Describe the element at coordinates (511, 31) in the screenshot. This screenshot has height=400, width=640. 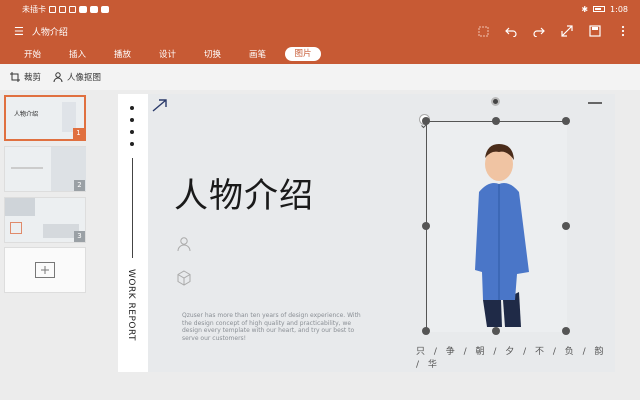
I see `undo-icon` at that location.